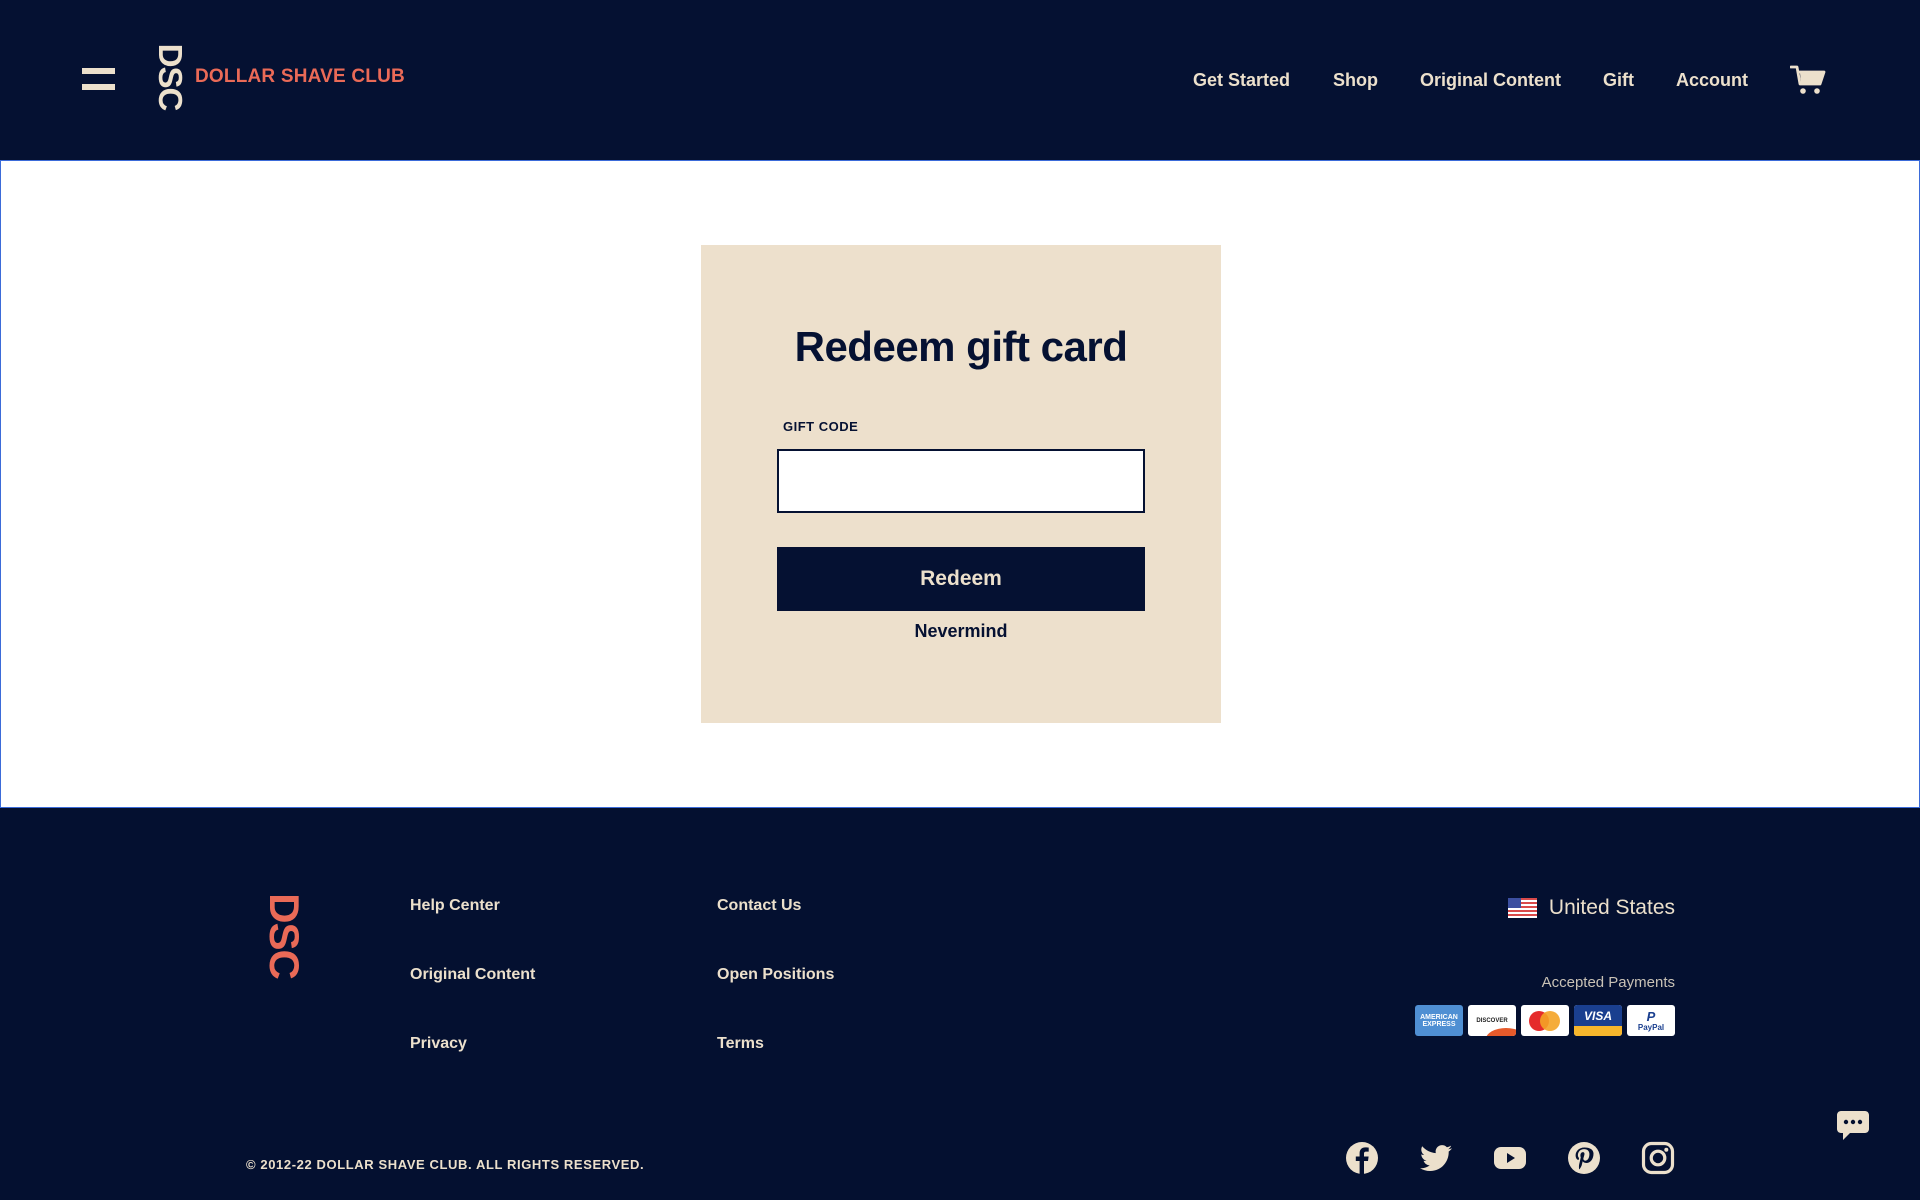 The height and width of the screenshot is (1200, 1920). Describe the element at coordinates (1362, 1158) in the screenshot. I see `facebook-icon` at that location.